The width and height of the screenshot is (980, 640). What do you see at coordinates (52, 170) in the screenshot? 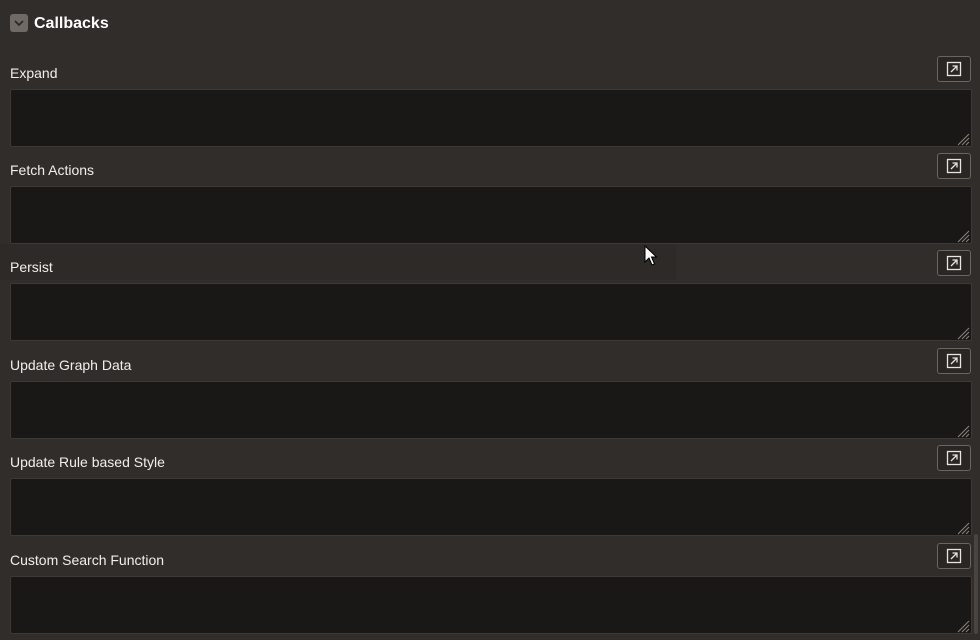
I see `field-label: Fetch Actions` at bounding box center [52, 170].